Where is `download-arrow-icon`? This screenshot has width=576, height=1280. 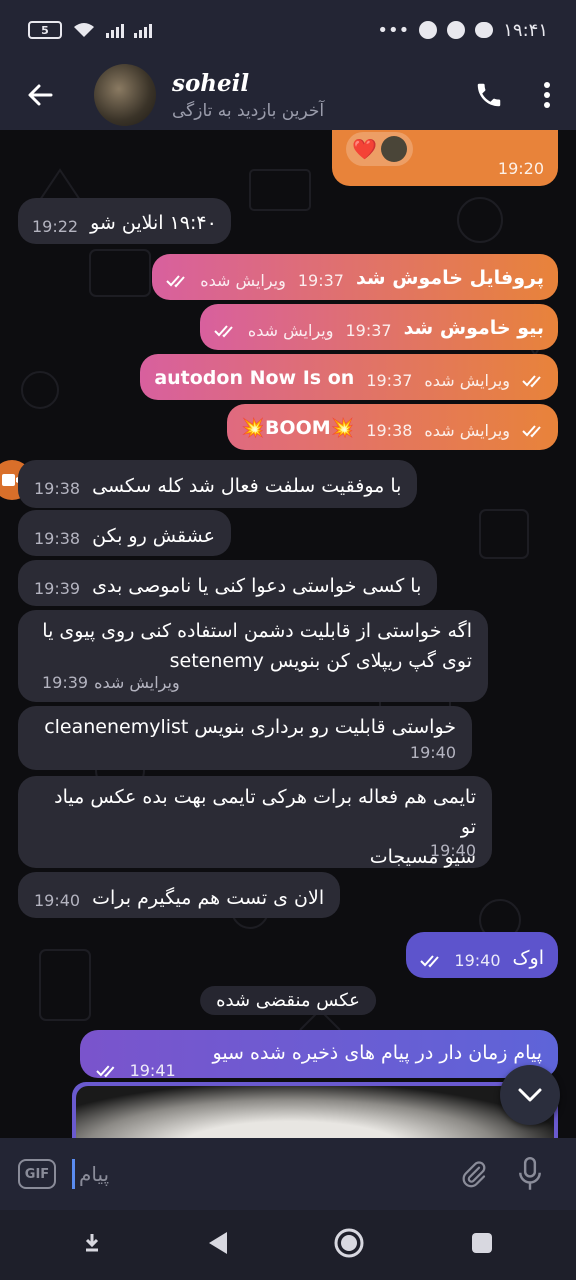
download-arrow-icon is located at coordinates (92, 1243).